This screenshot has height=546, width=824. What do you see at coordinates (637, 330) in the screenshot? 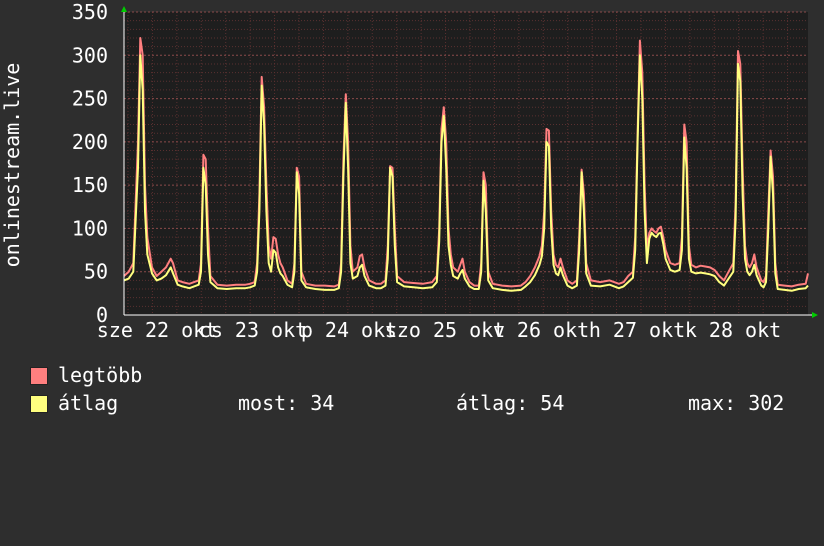
I see `x-tick-label: h 27 okt` at bounding box center [637, 330].